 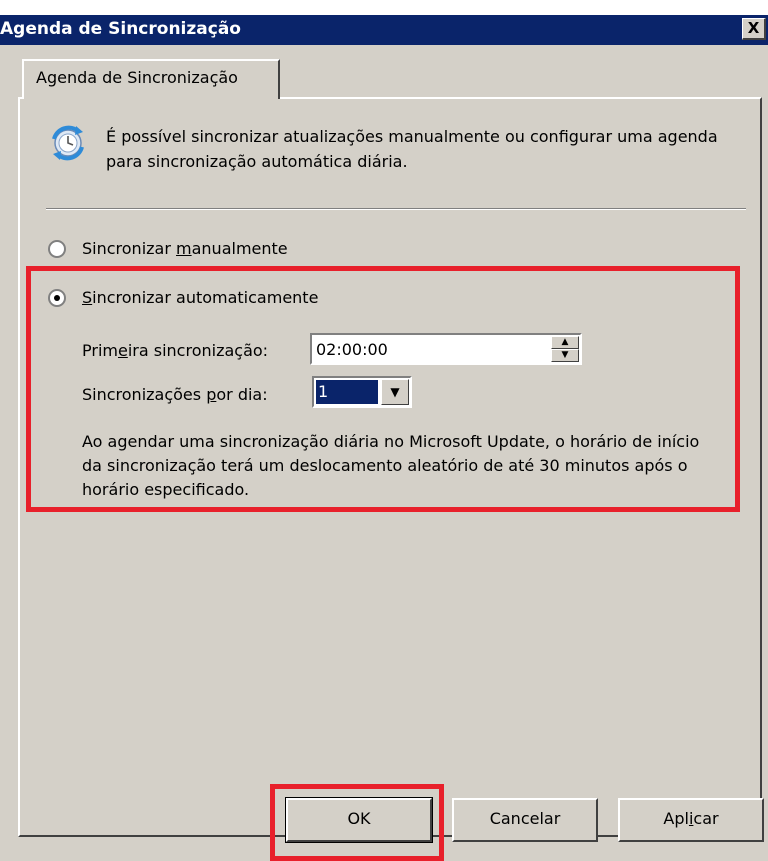 What do you see at coordinates (68, 143) in the screenshot?
I see `sync-icon` at bounding box center [68, 143].